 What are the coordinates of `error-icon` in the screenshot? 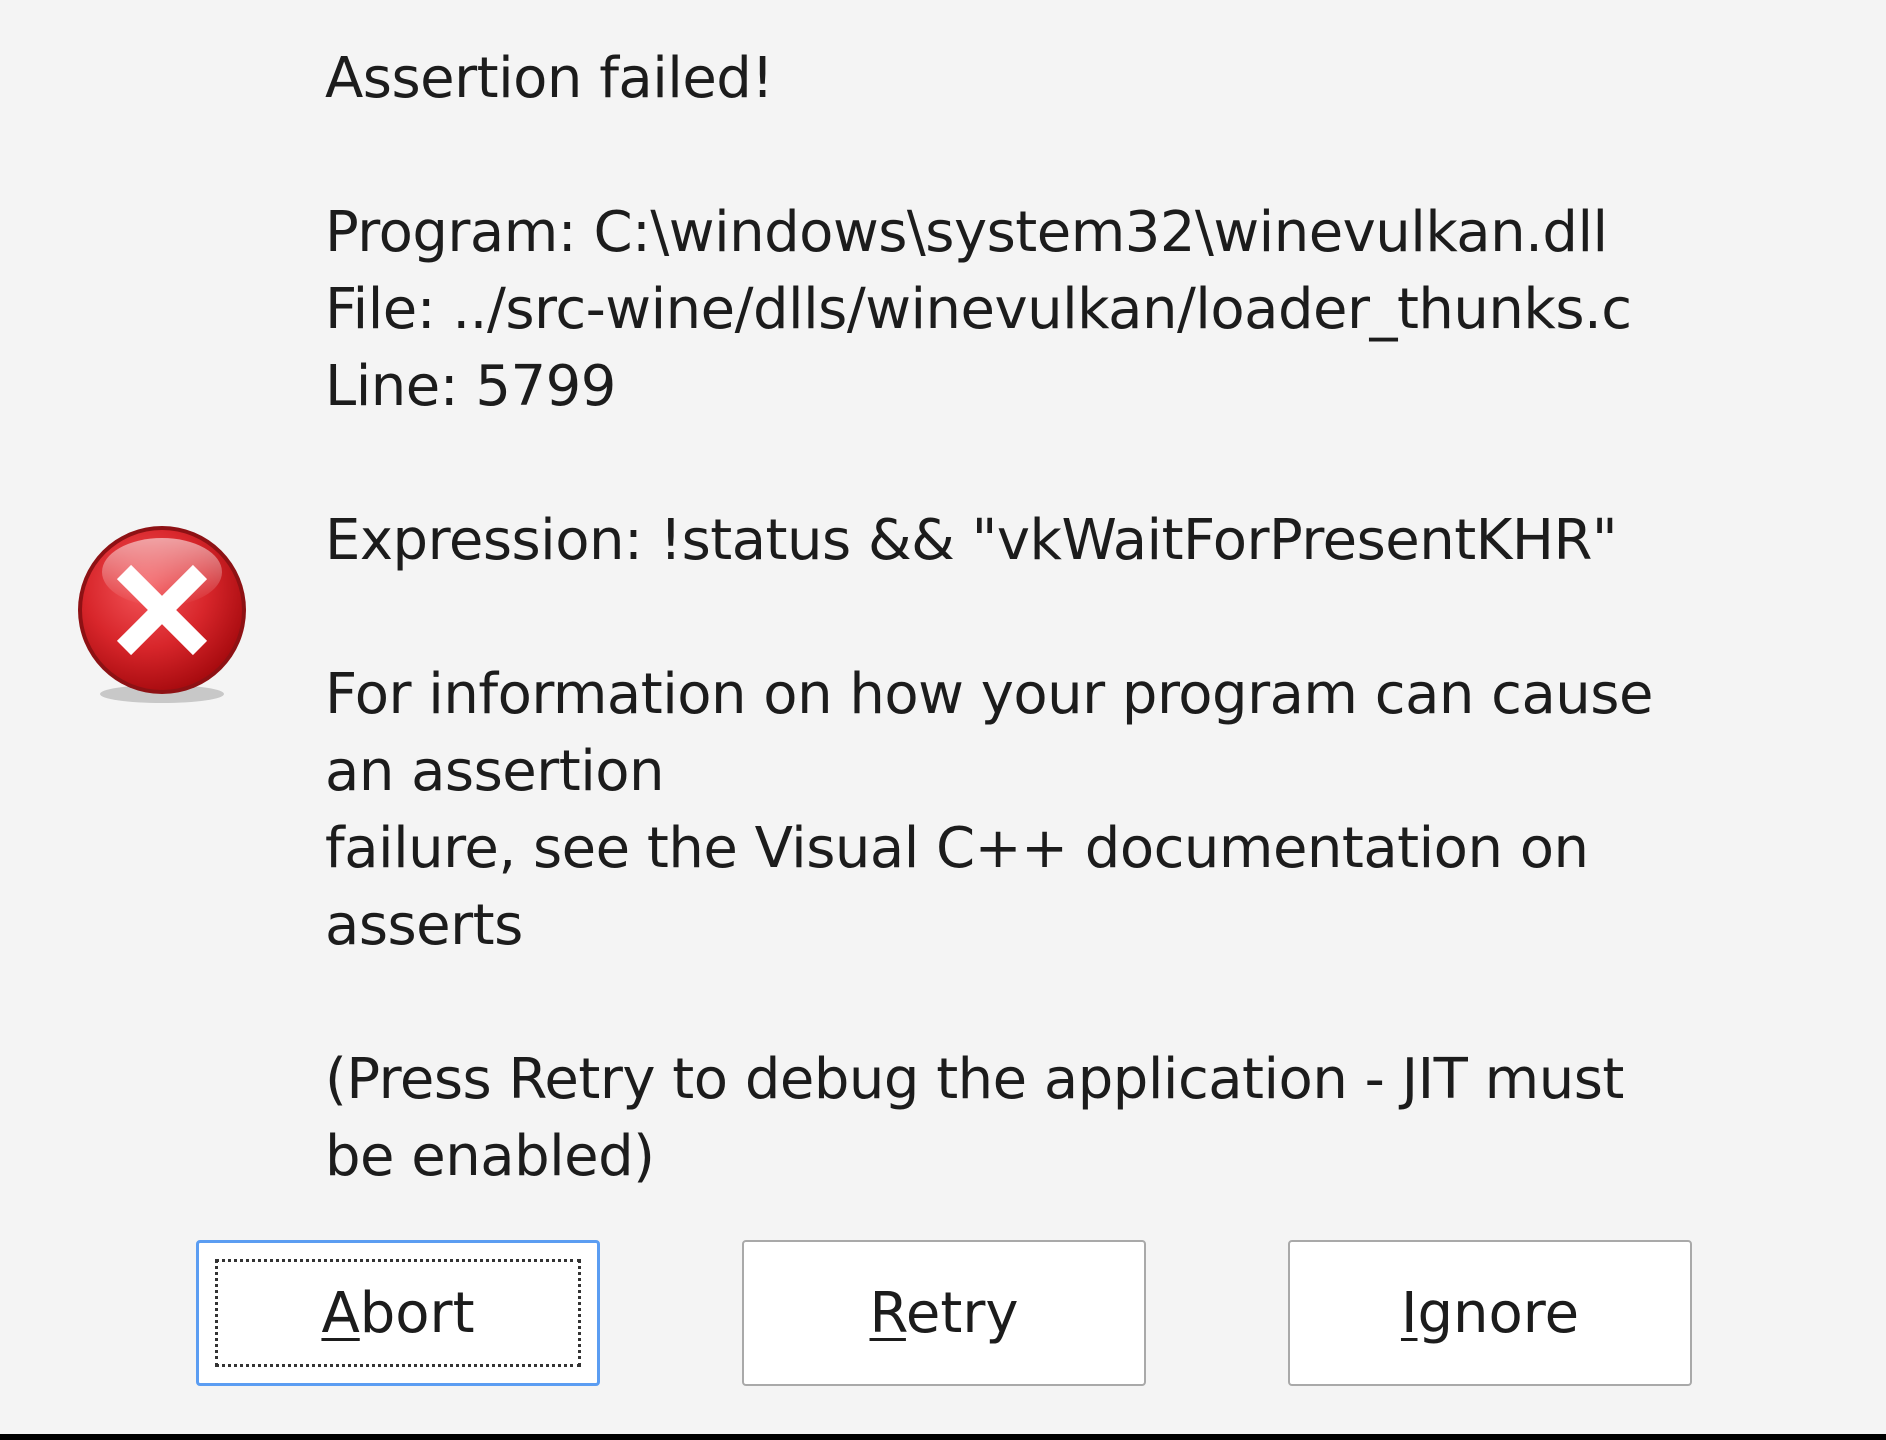 It's located at (162, 614).